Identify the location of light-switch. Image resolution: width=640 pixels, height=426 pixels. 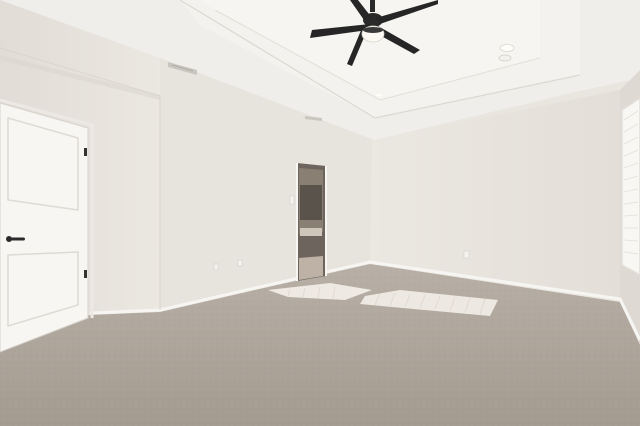
(292, 200).